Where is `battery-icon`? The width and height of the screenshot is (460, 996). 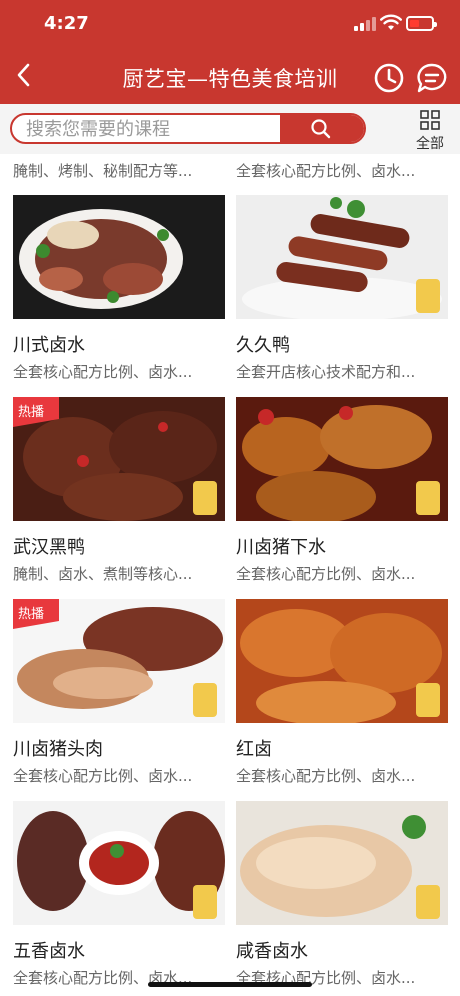 battery-icon is located at coordinates (421, 23).